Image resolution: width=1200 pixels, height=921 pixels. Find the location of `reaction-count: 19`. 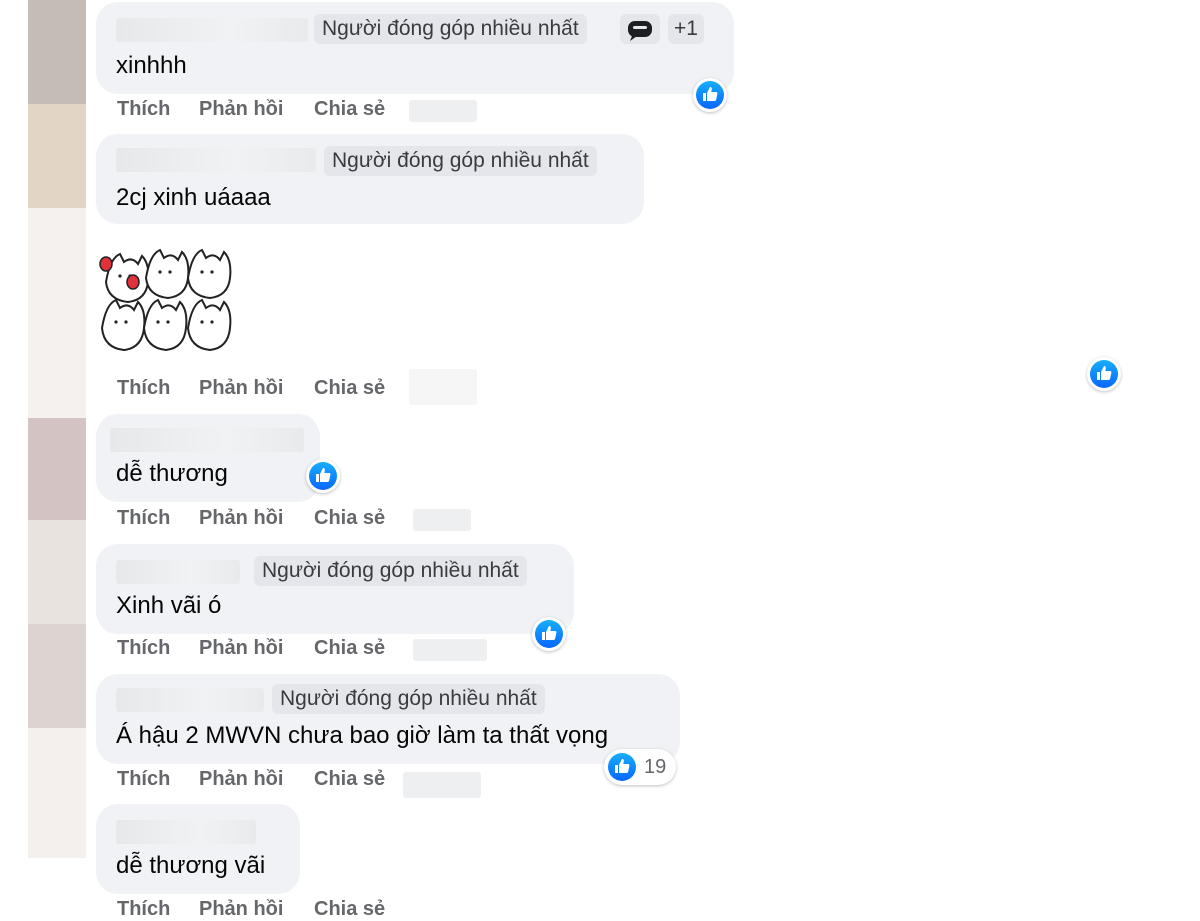

reaction-count: 19 is located at coordinates (655, 767).